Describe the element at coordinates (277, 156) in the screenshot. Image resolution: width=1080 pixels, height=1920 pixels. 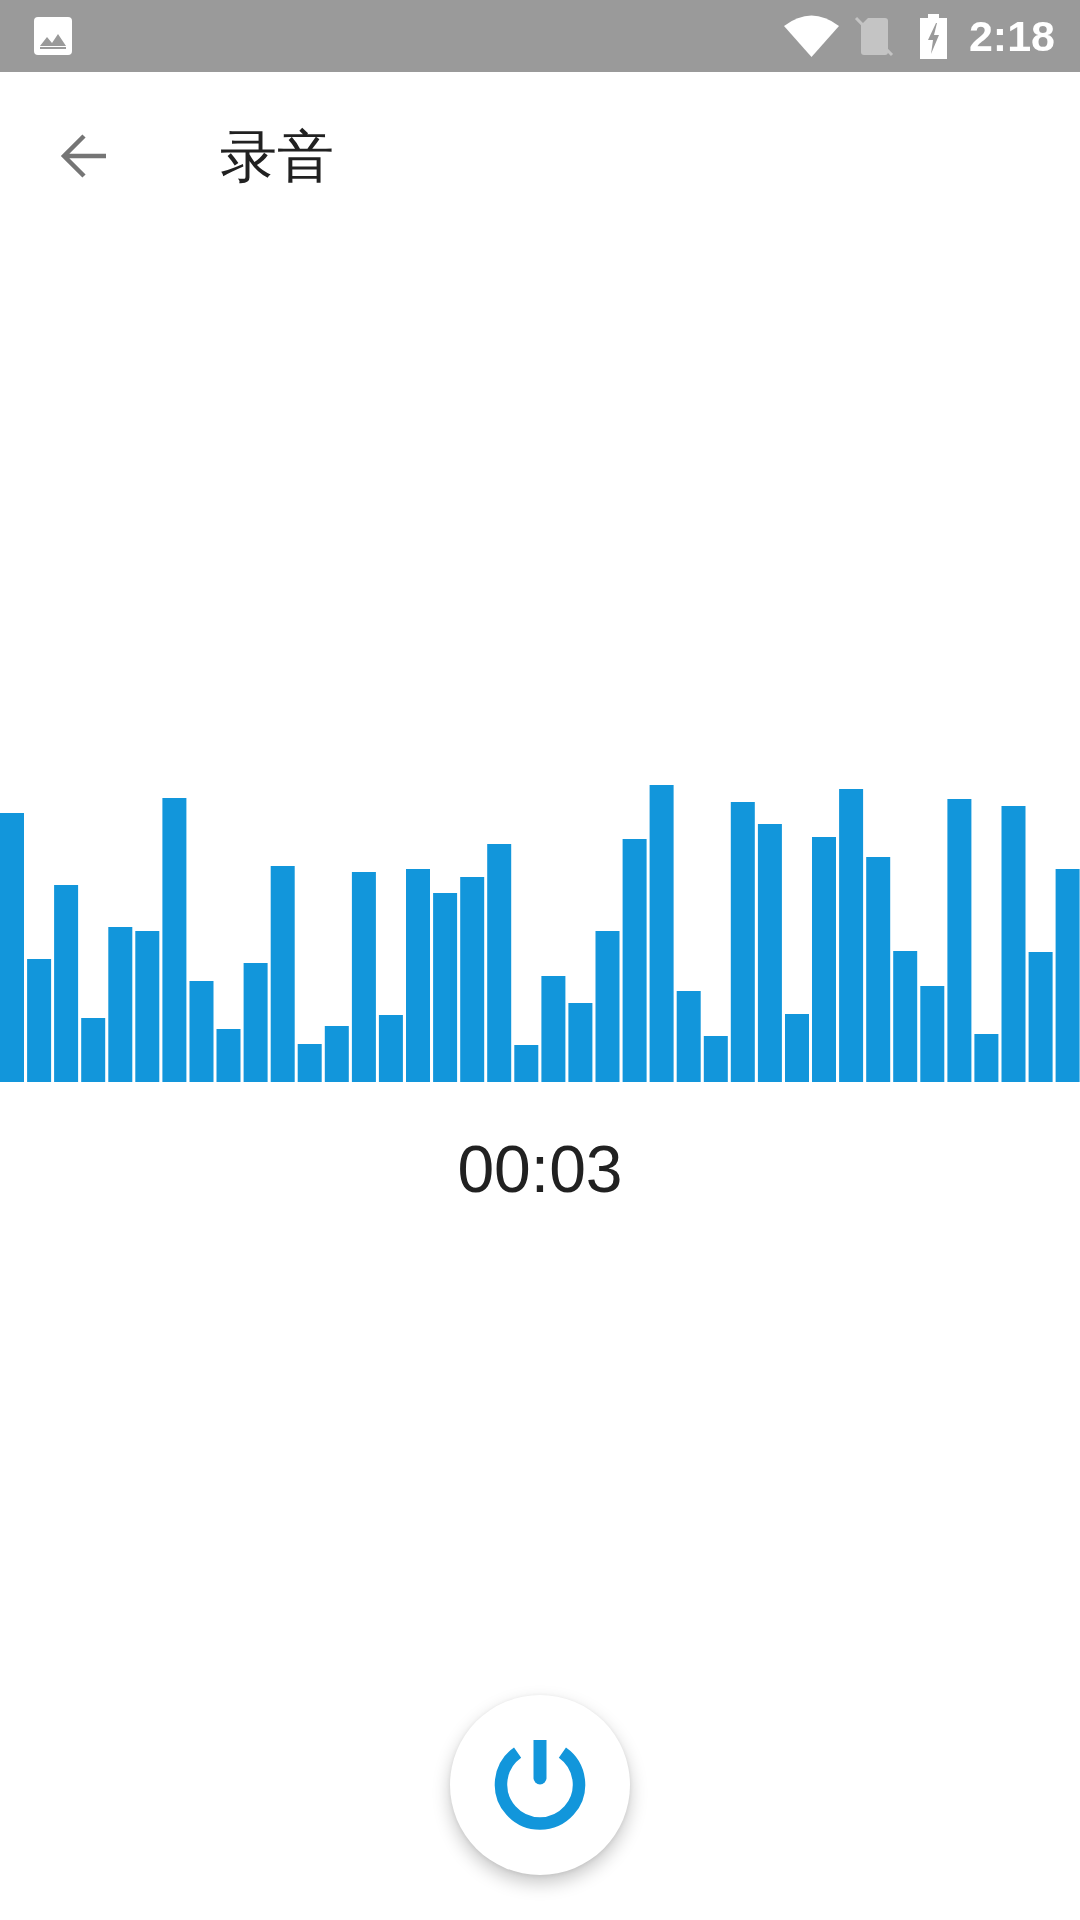
I see `screen-title: 录音` at that location.